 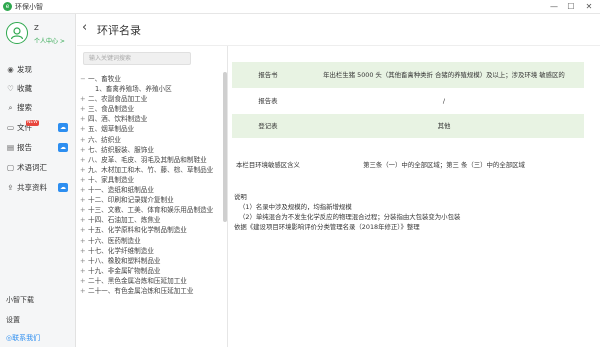 I want to click on search-icon: ⌕, so click(x=10, y=107).